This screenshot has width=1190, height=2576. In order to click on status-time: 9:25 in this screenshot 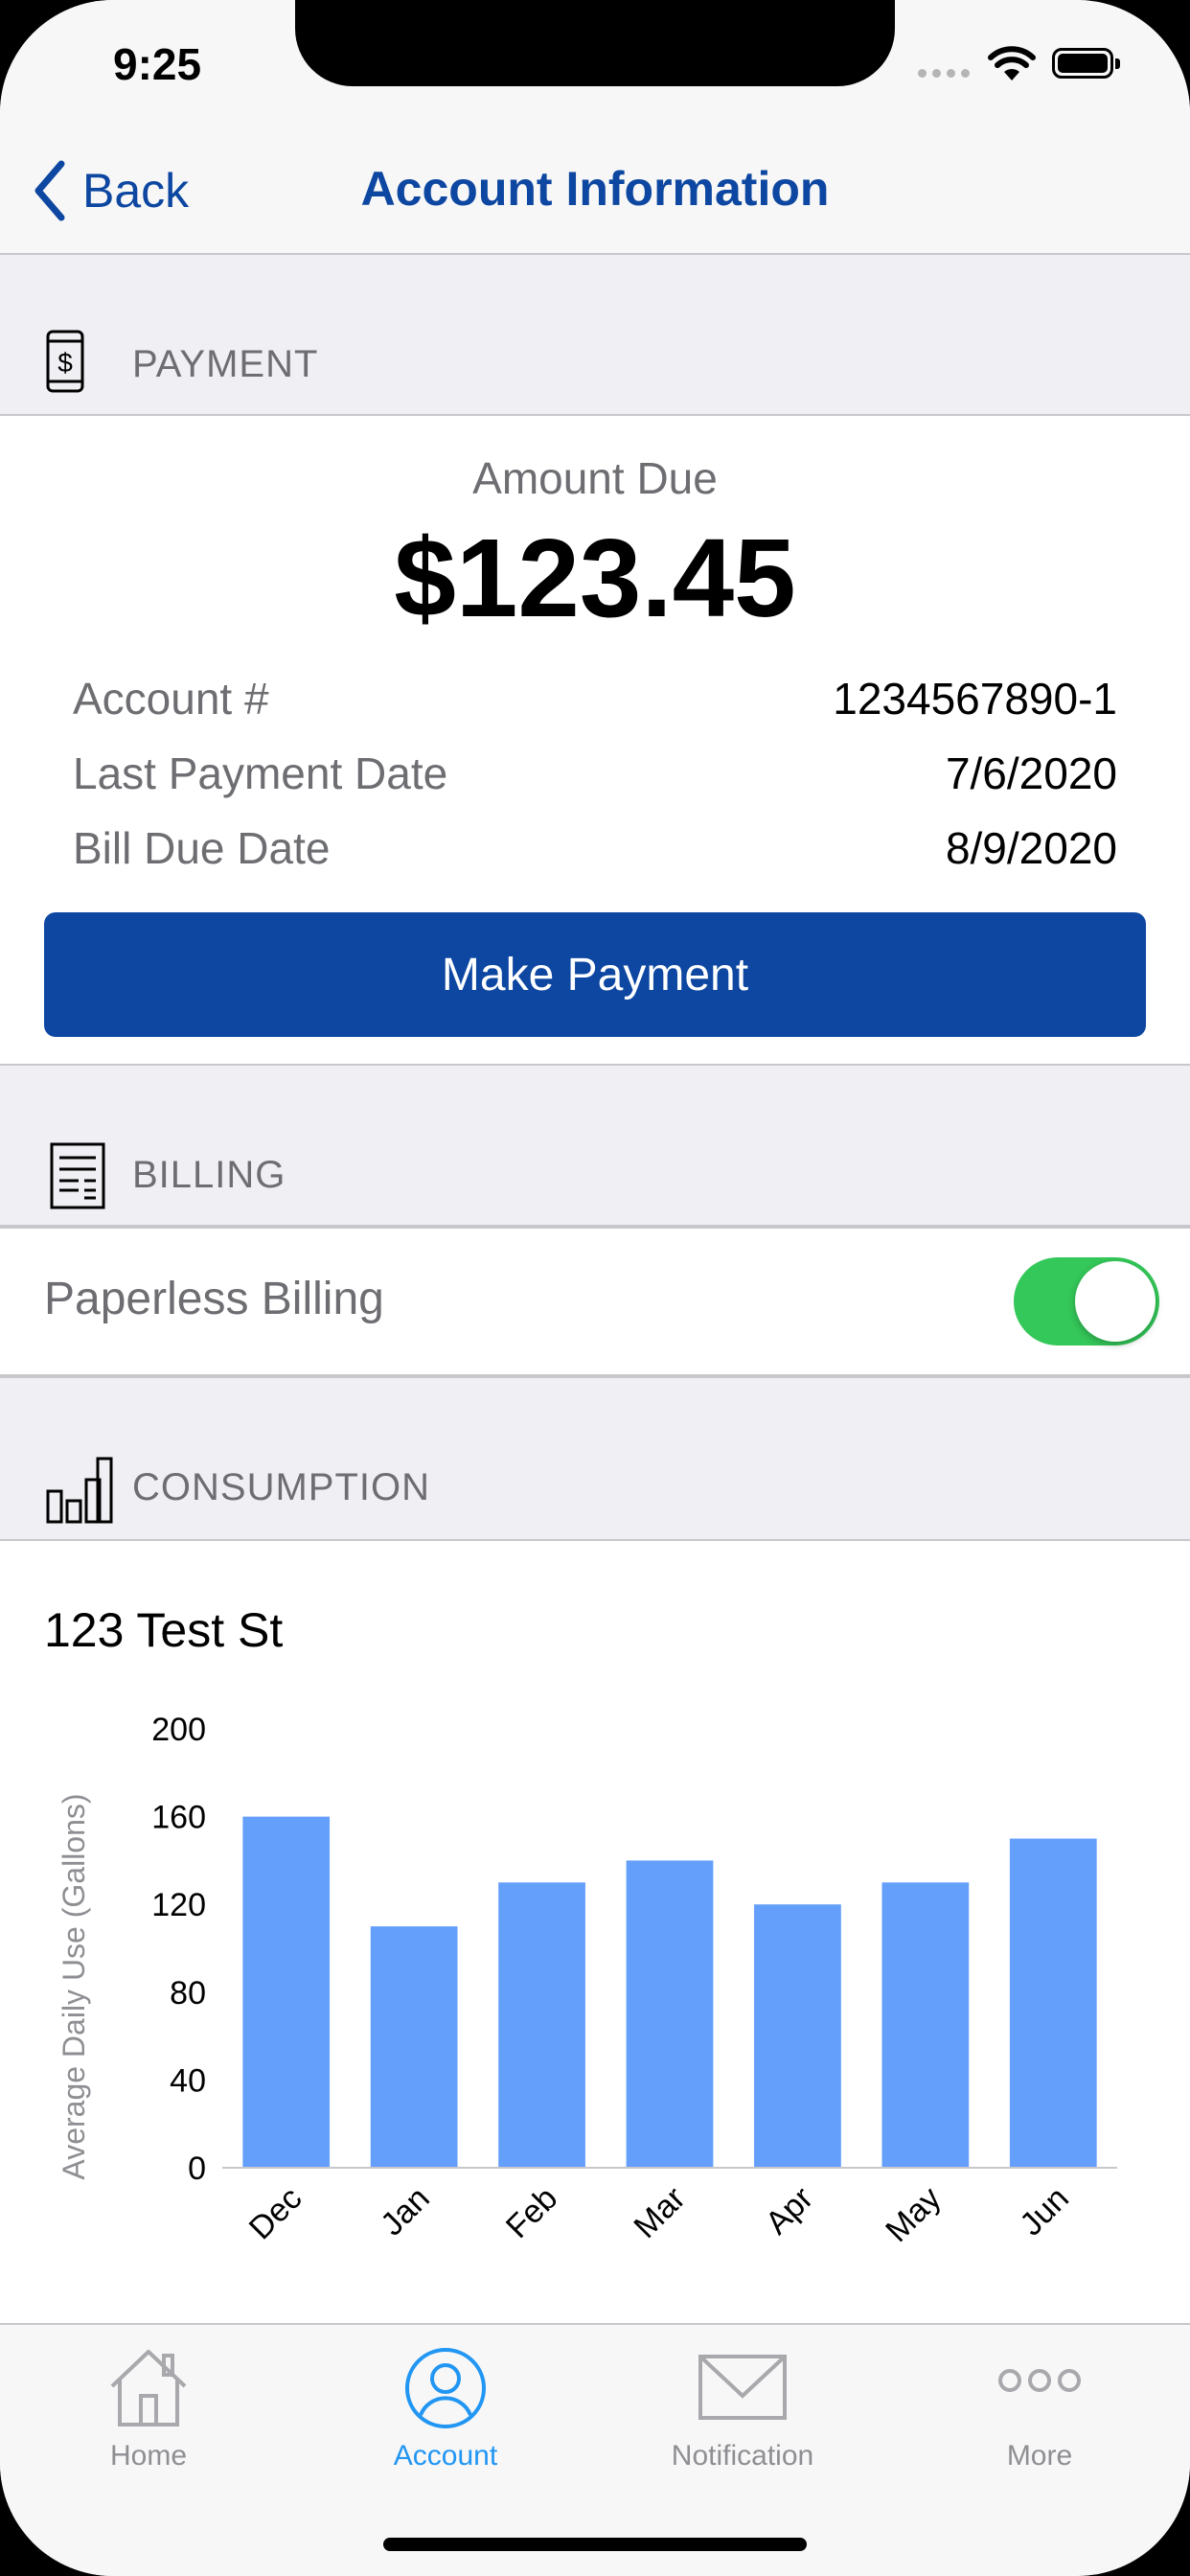, I will do `click(158, 64)`.